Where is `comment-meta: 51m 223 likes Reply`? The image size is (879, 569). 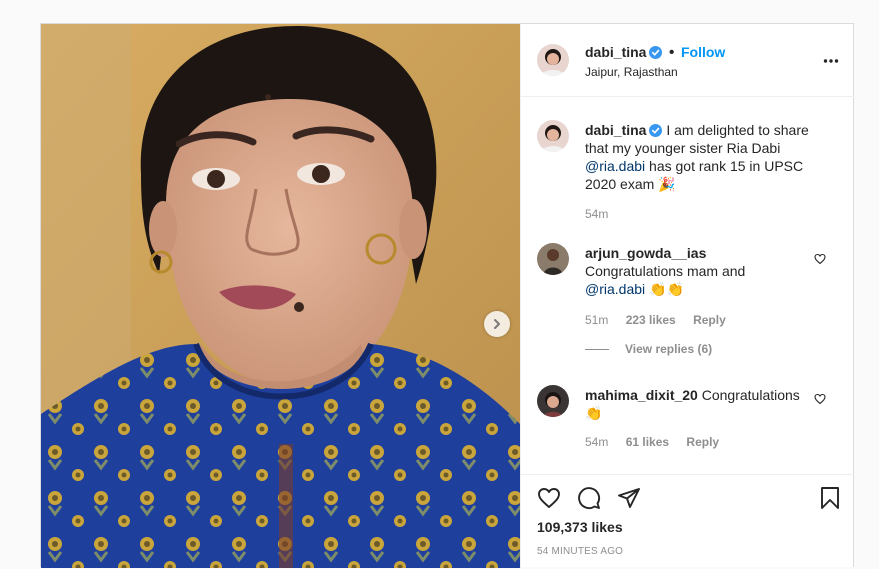 comment-meta: 51m 223 likes Reply is located at coordinates (662, 320).